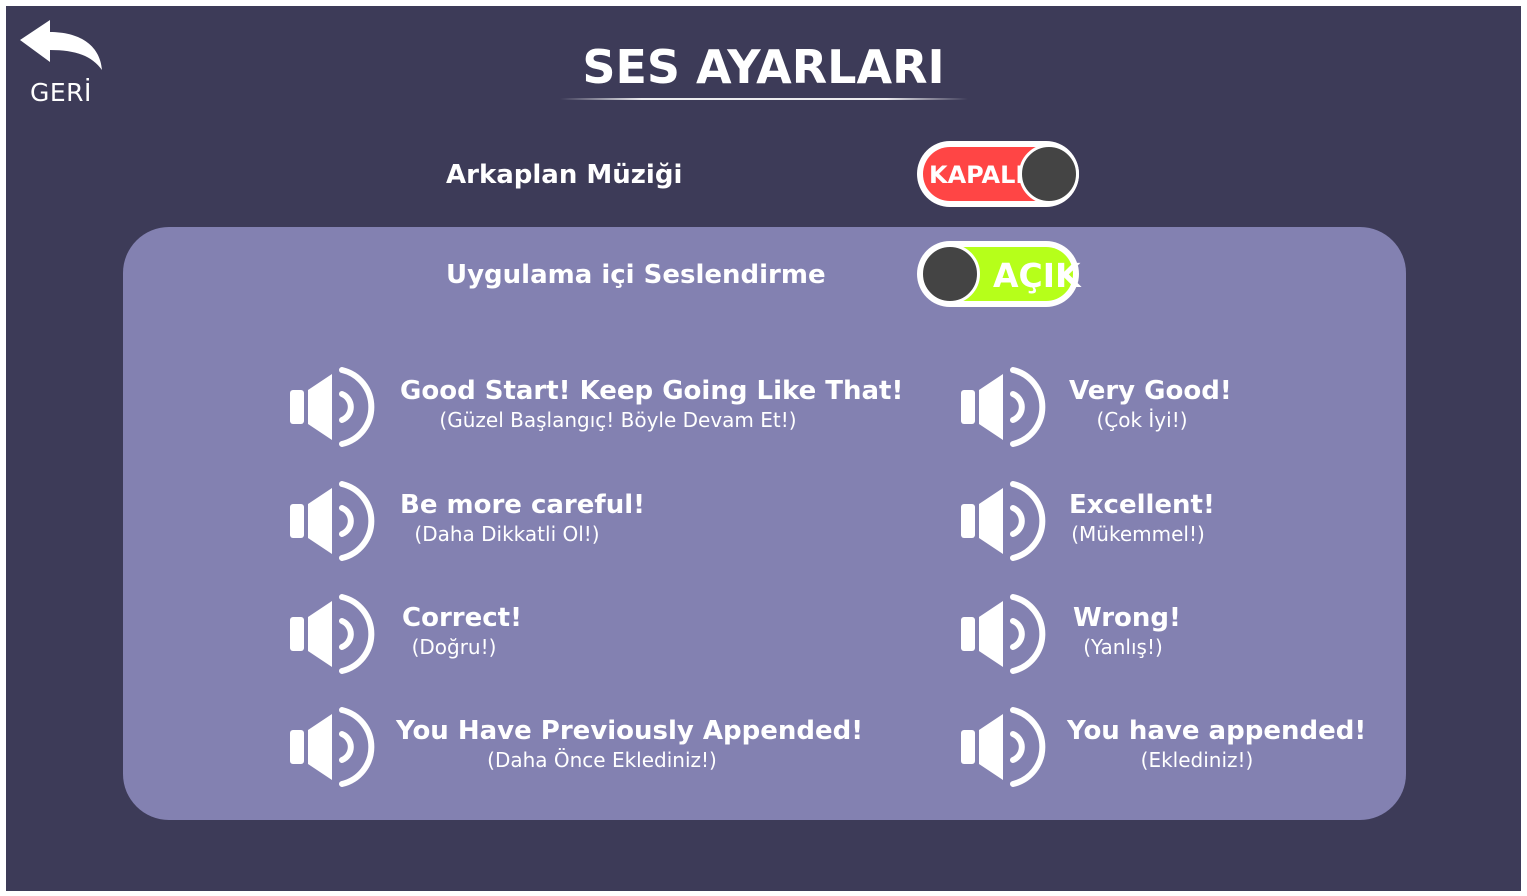 Image resolution: width=1527 pixels, height=896 pixels. Describe the element at coordinates (462, 618) in the screenshot. I see `sound-label-en: Correct!` at that location.